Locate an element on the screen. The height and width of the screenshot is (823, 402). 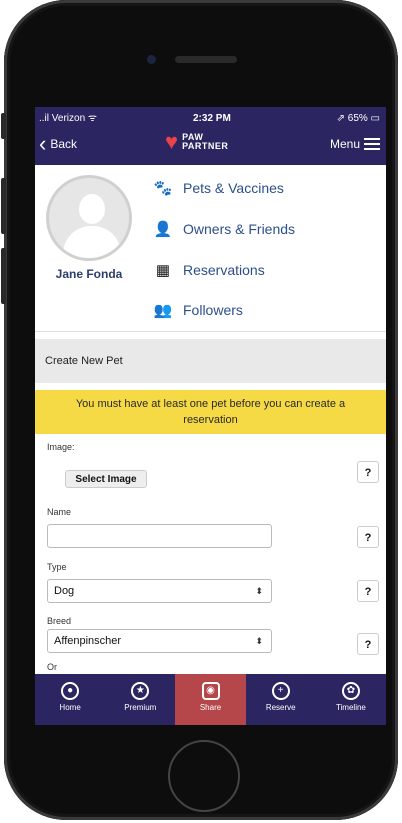
profile-name: Jane Fonda is located at coordinates (89, 274).